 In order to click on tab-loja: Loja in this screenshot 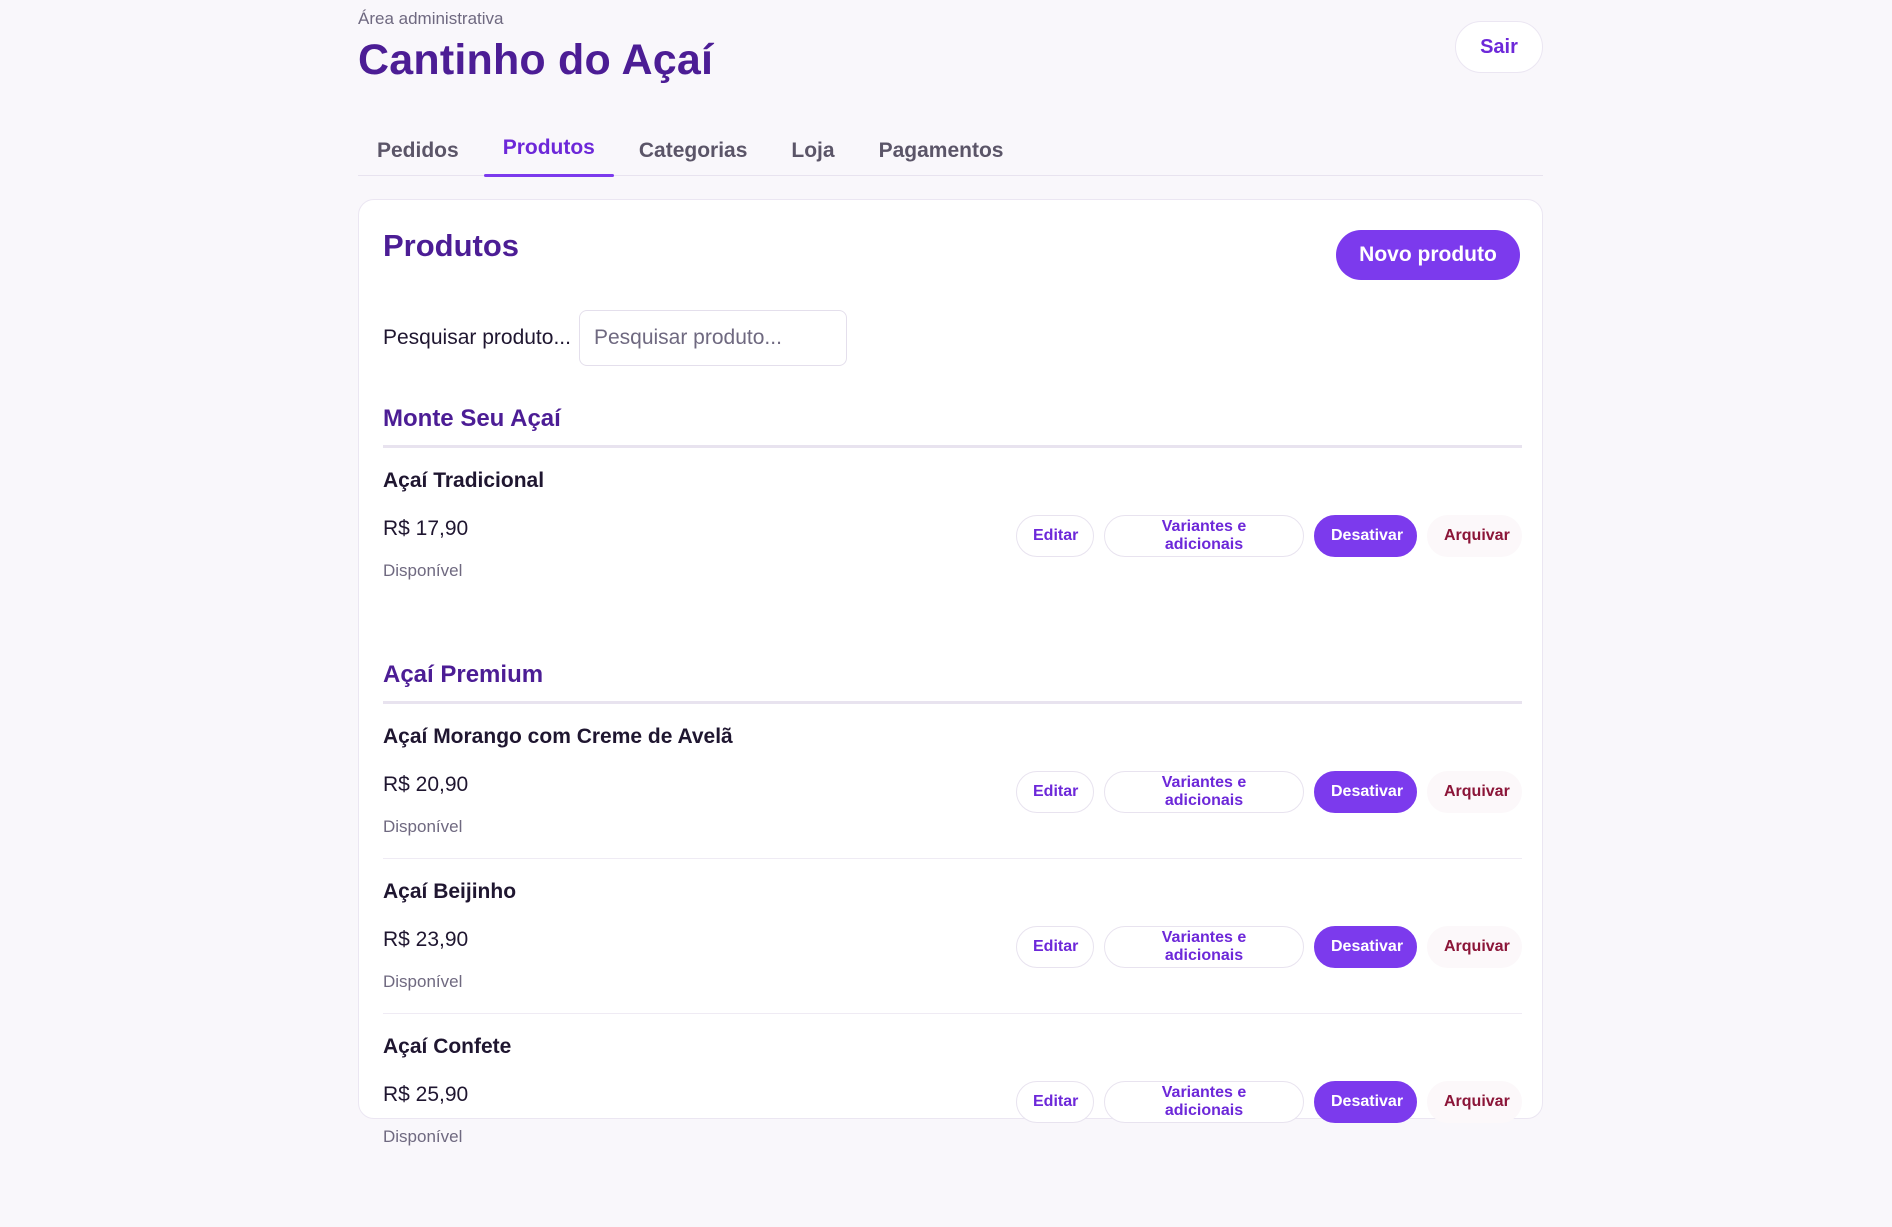, I will do `click(812, 151)`.